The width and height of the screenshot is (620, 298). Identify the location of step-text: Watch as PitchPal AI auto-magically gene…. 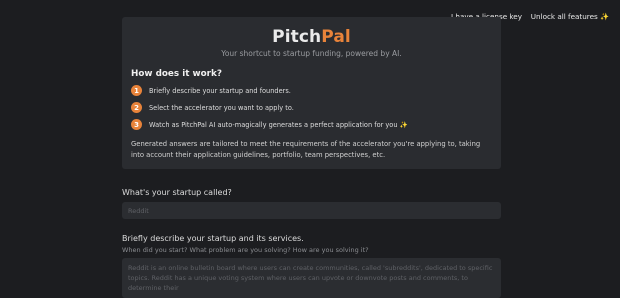
(278, 124).